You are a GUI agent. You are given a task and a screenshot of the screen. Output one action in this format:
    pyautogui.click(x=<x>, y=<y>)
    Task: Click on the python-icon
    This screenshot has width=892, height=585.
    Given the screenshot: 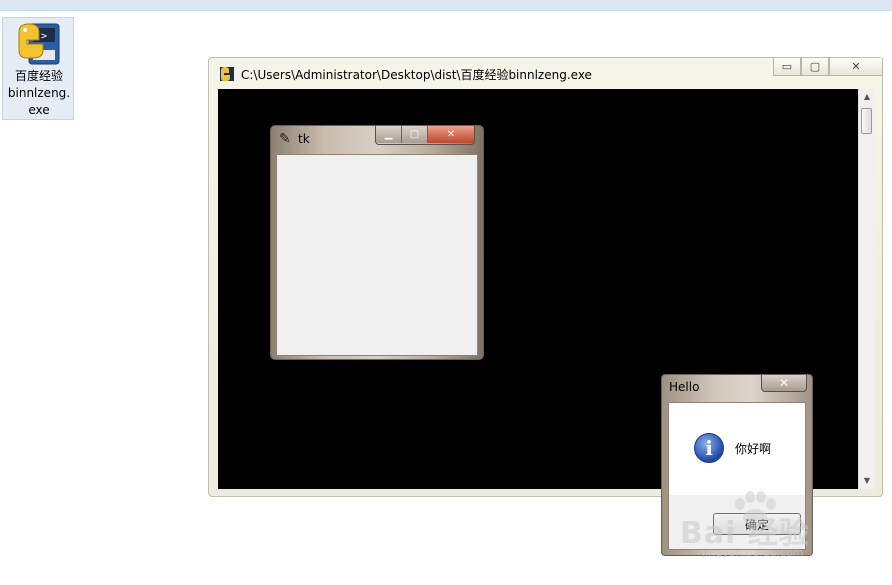 What is the action you would take?
    pyautogui.click(x=227, y=74)
    